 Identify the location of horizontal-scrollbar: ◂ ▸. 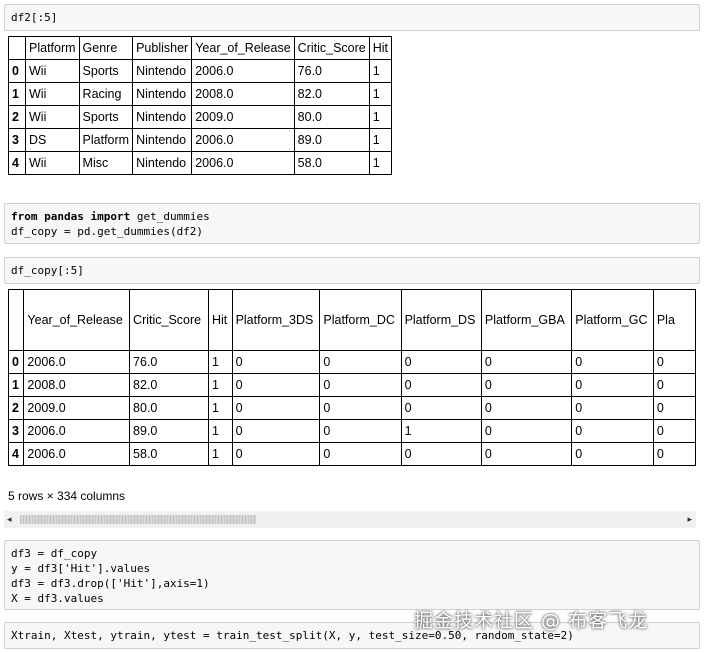
(350, 519).